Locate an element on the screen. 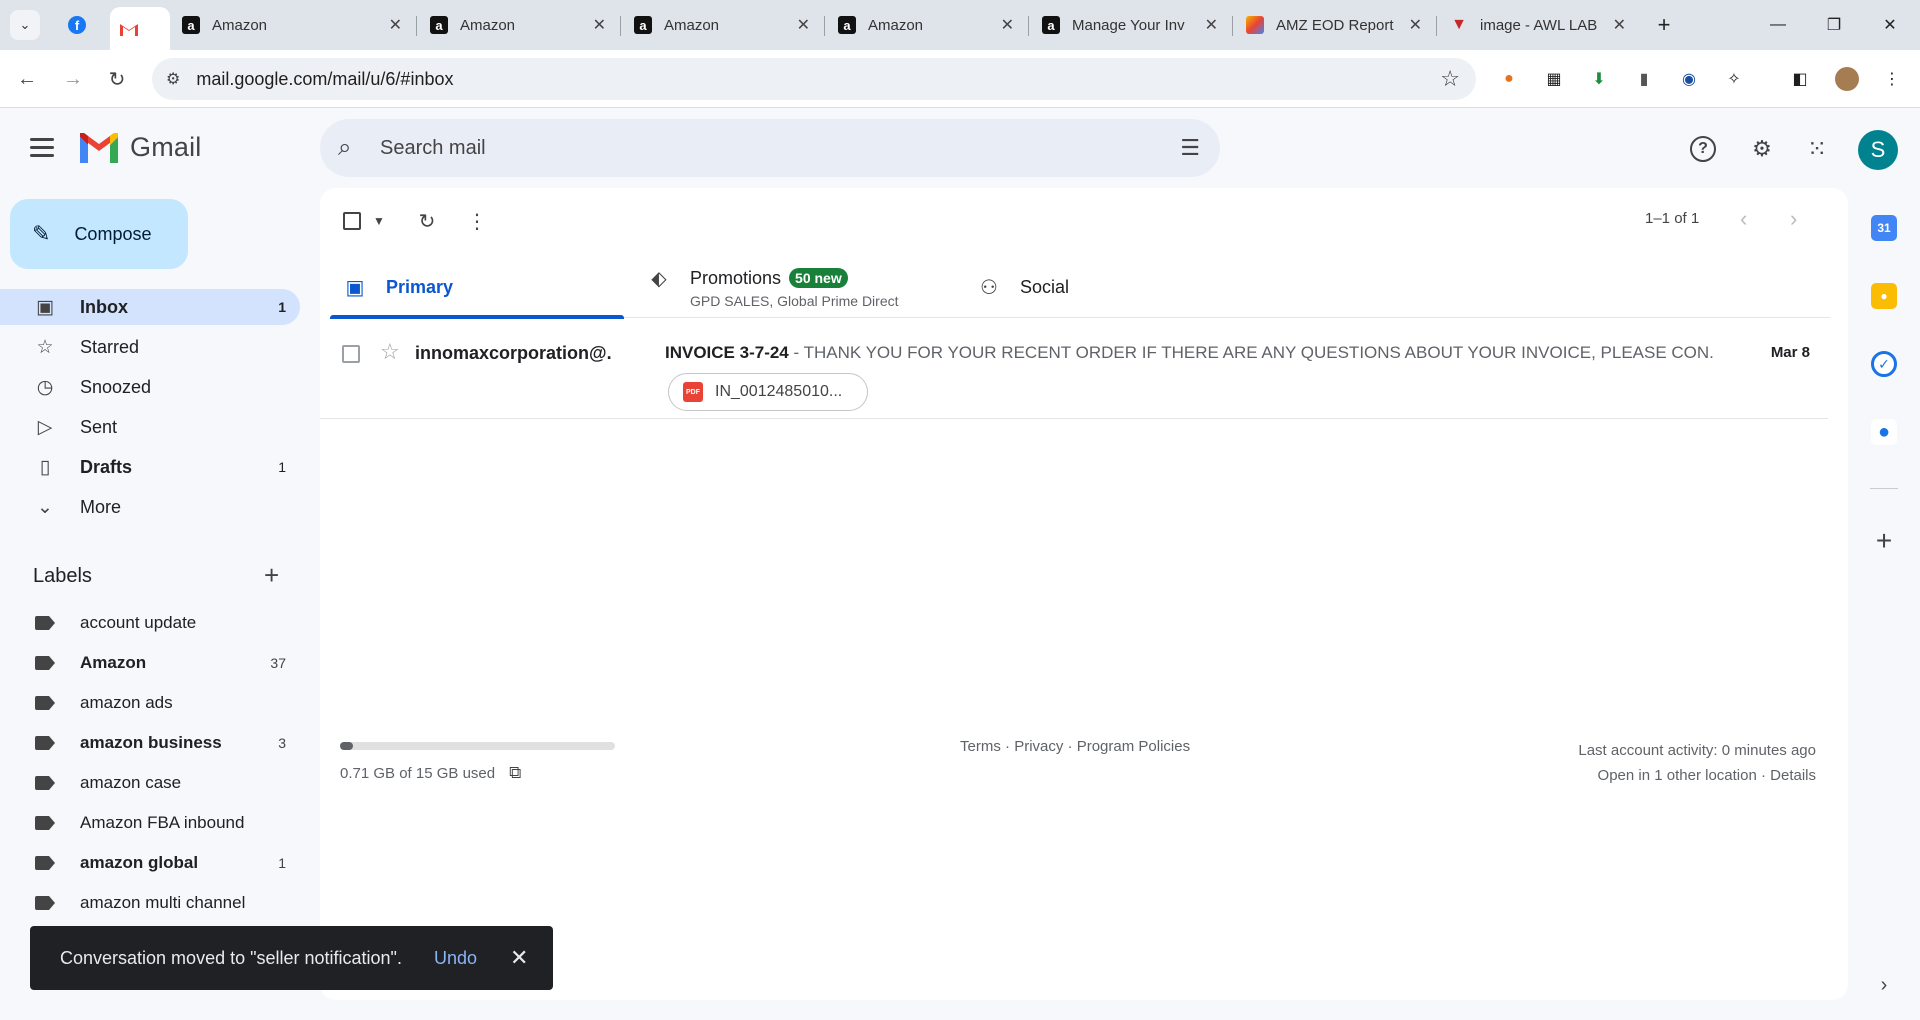 This screenshot has width=1920, height=1020. previous-page-icon: ‹ is located at coordinates (1743, 219).